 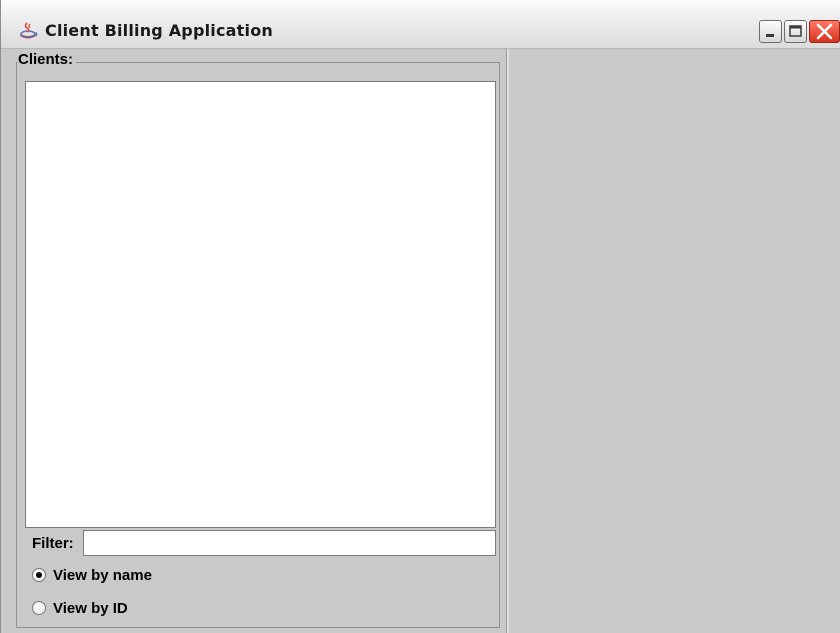 I want to click on close-button, so click(x=824, y=31).